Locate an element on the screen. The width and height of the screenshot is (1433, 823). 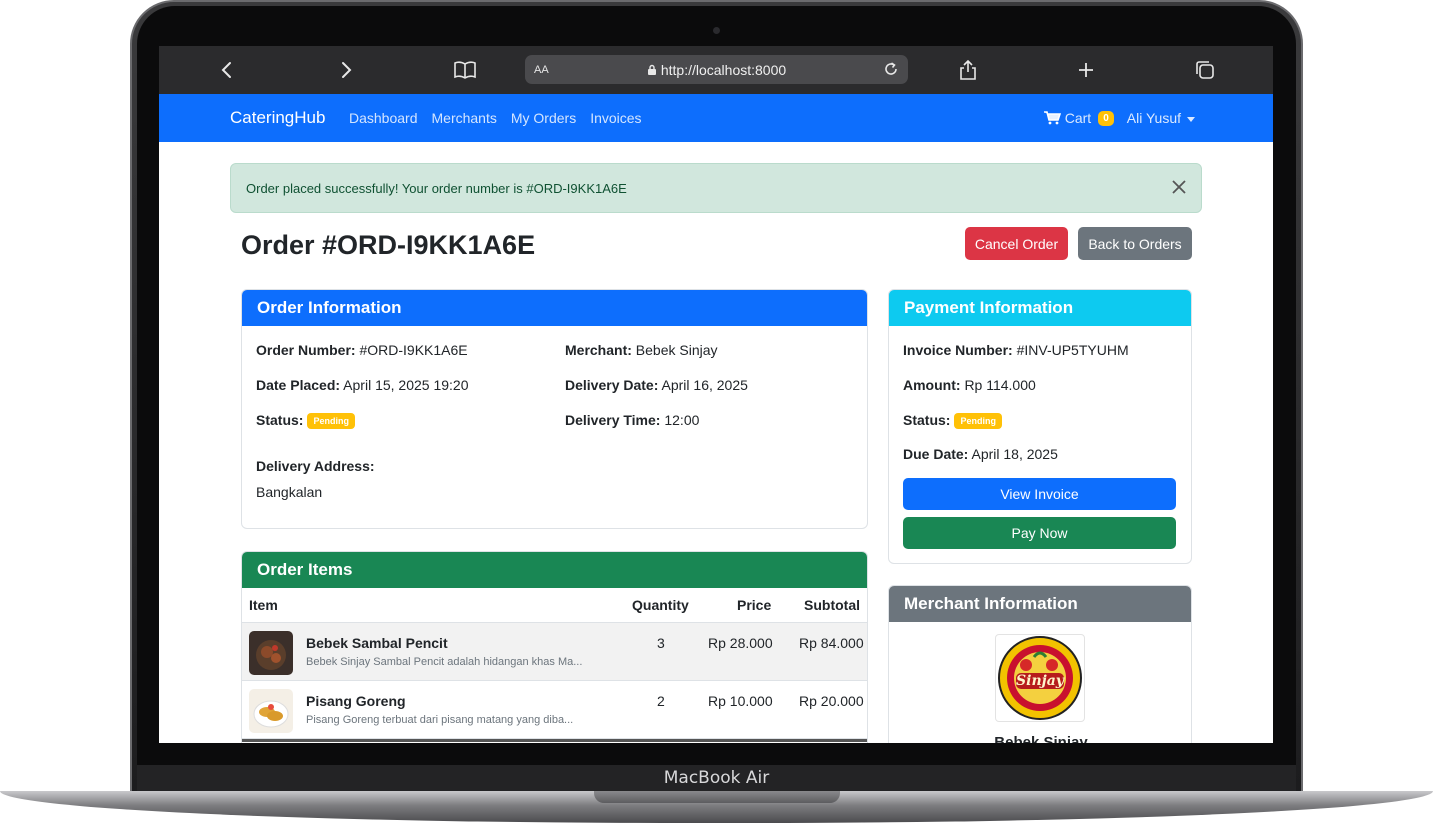
order-number-field: Order Number: #ORD-I9KK1A6E is located at coordinates (362, 350).